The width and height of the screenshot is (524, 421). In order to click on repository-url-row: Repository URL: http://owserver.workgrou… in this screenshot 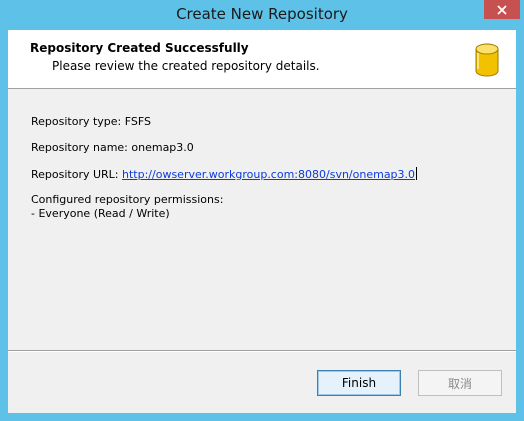, I will do `click(224, 174)`.